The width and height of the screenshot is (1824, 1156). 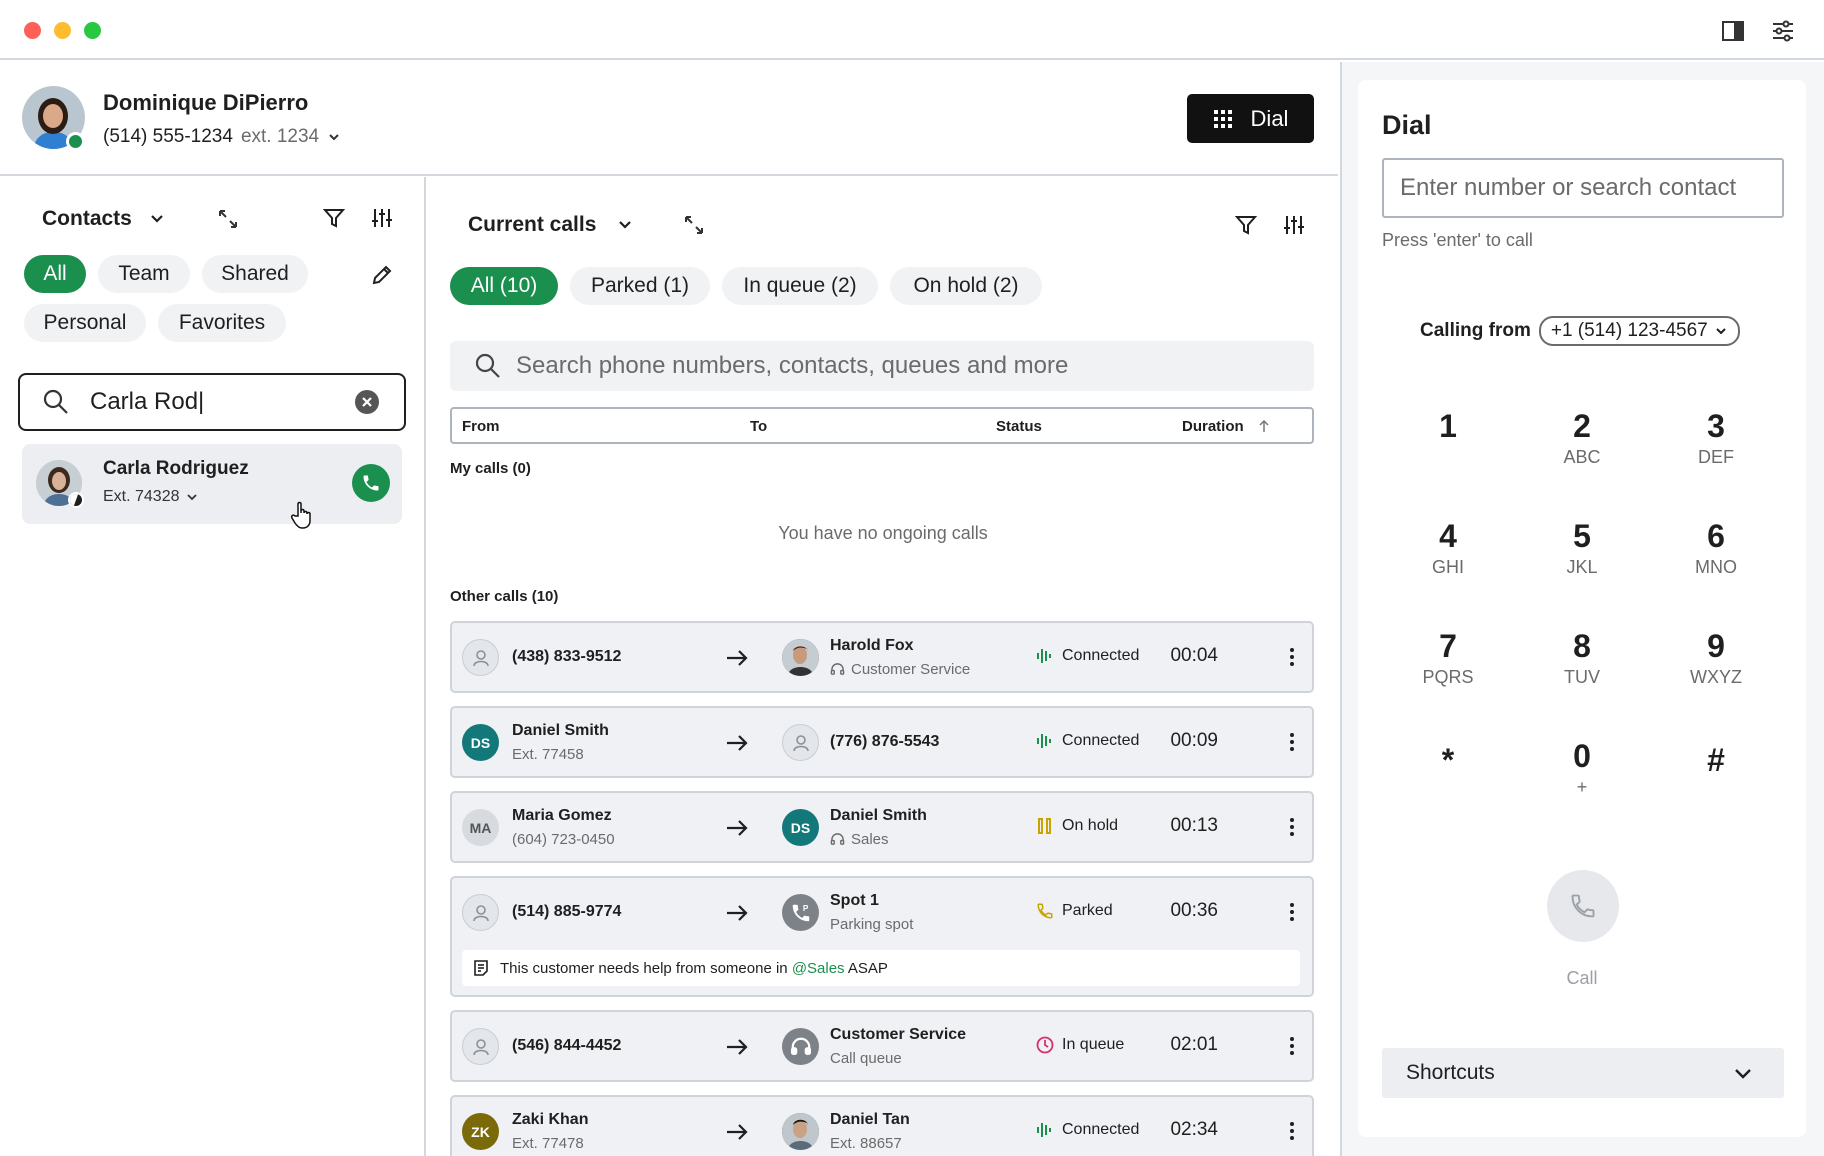 I want to click on call-to-sub: Parking spot, so click(x=872, y=924).